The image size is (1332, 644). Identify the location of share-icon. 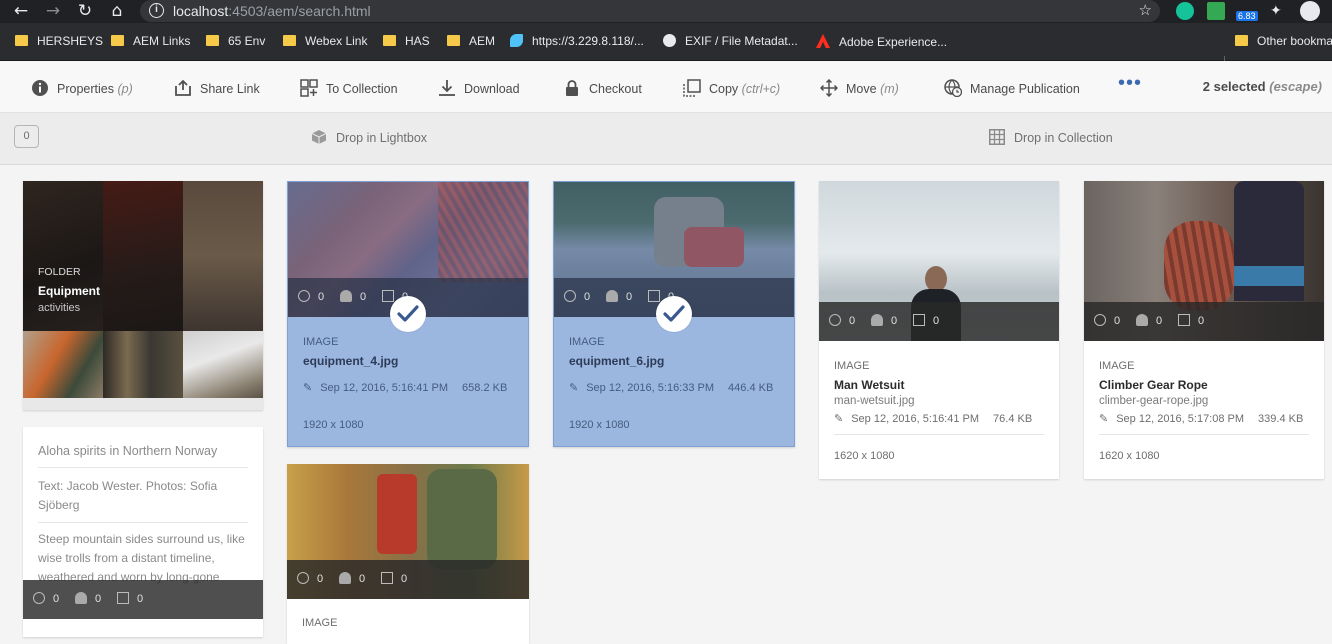
(183, 87).